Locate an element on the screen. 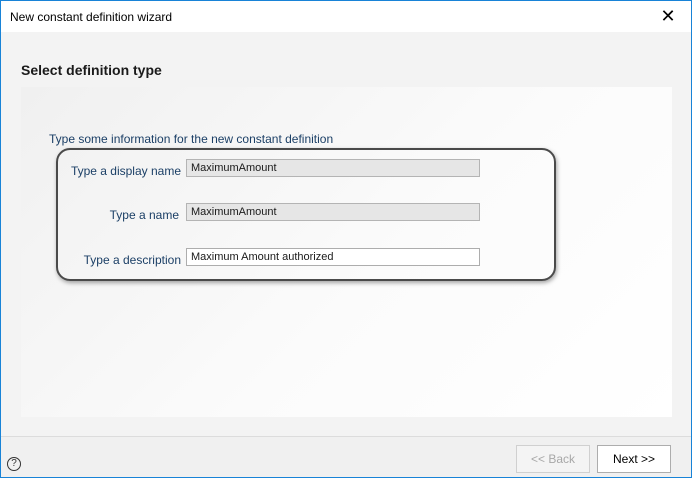 The image size is (692, 478). next-button: Next >> is located at coordinates (634, 459).